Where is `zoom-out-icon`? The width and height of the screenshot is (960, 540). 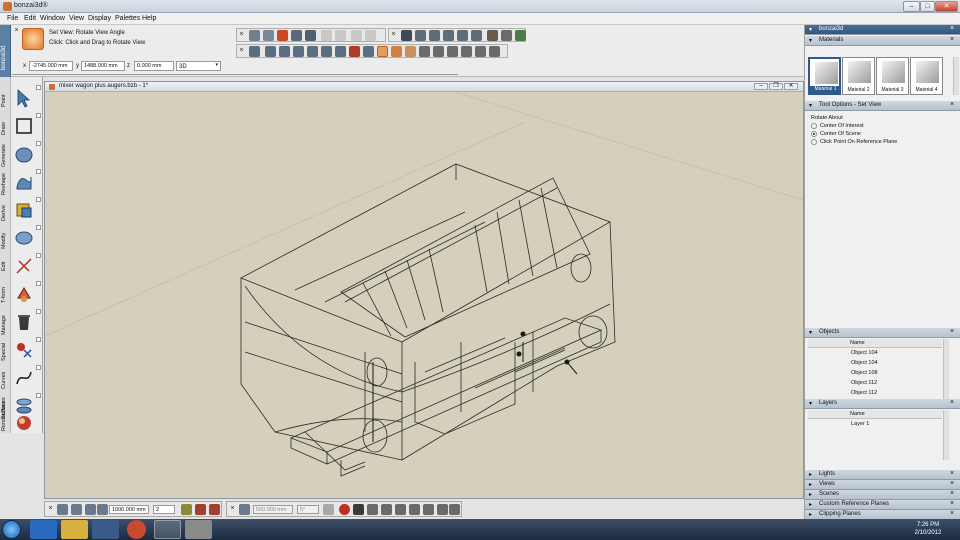
zoom-out-icon is located at coordinates (452, 51).